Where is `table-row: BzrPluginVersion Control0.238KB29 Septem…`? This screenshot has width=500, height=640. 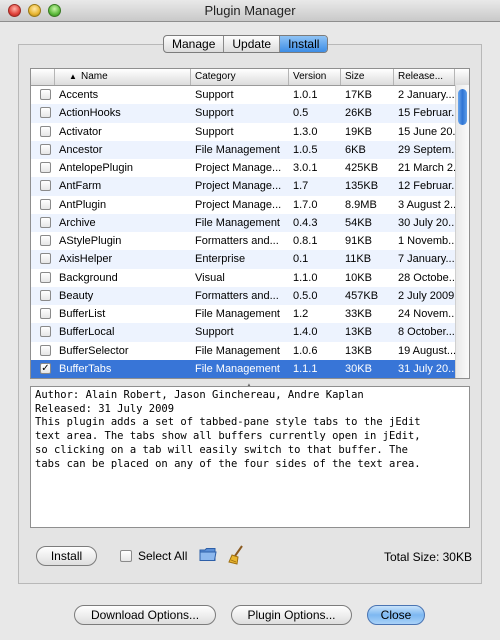 table-row: BzrPluginVersion Control0.238KB29 Septem… is located at coordinates (243, 378).